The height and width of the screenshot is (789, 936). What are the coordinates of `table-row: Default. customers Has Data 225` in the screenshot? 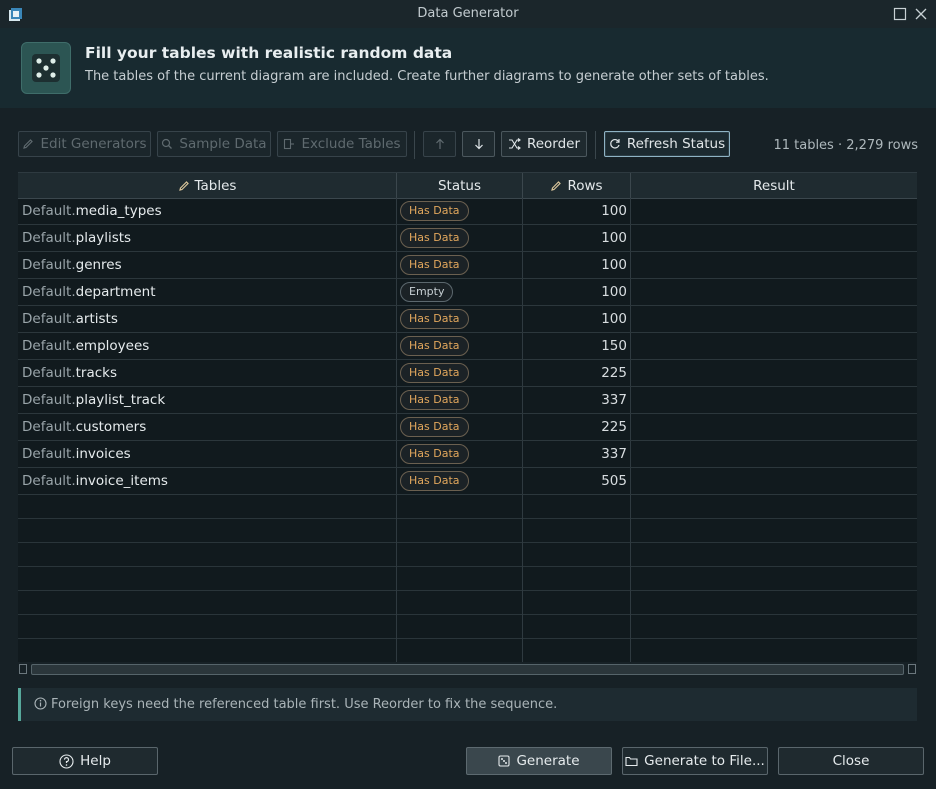 It's located at (467, 427).